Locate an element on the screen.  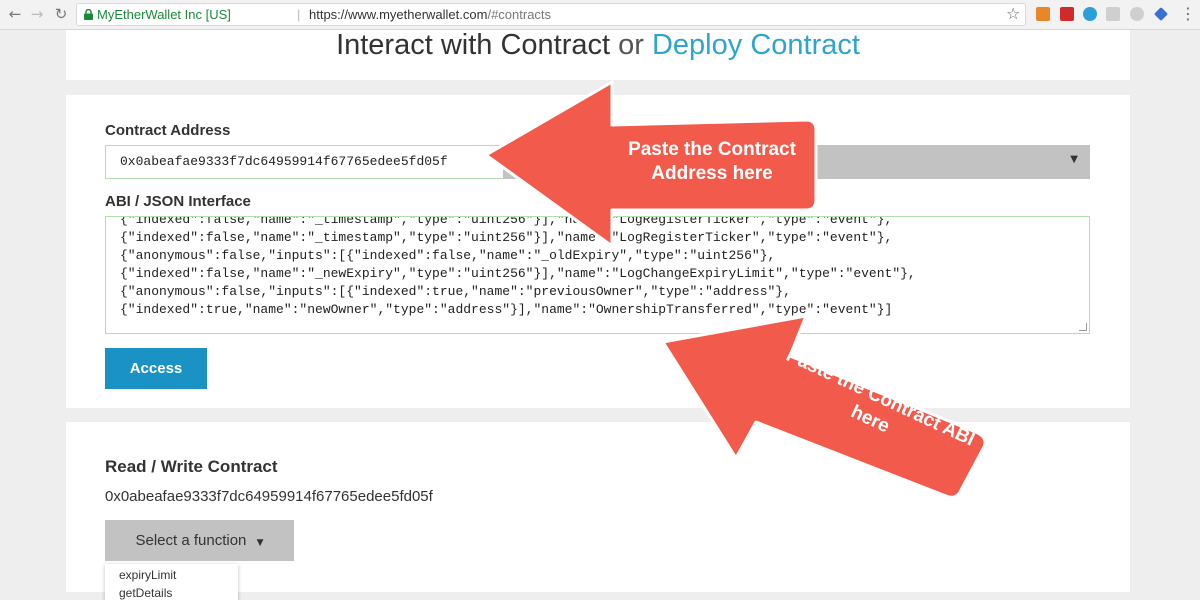
contract-address-label: Contract Address is located at coordinates (168, 130).